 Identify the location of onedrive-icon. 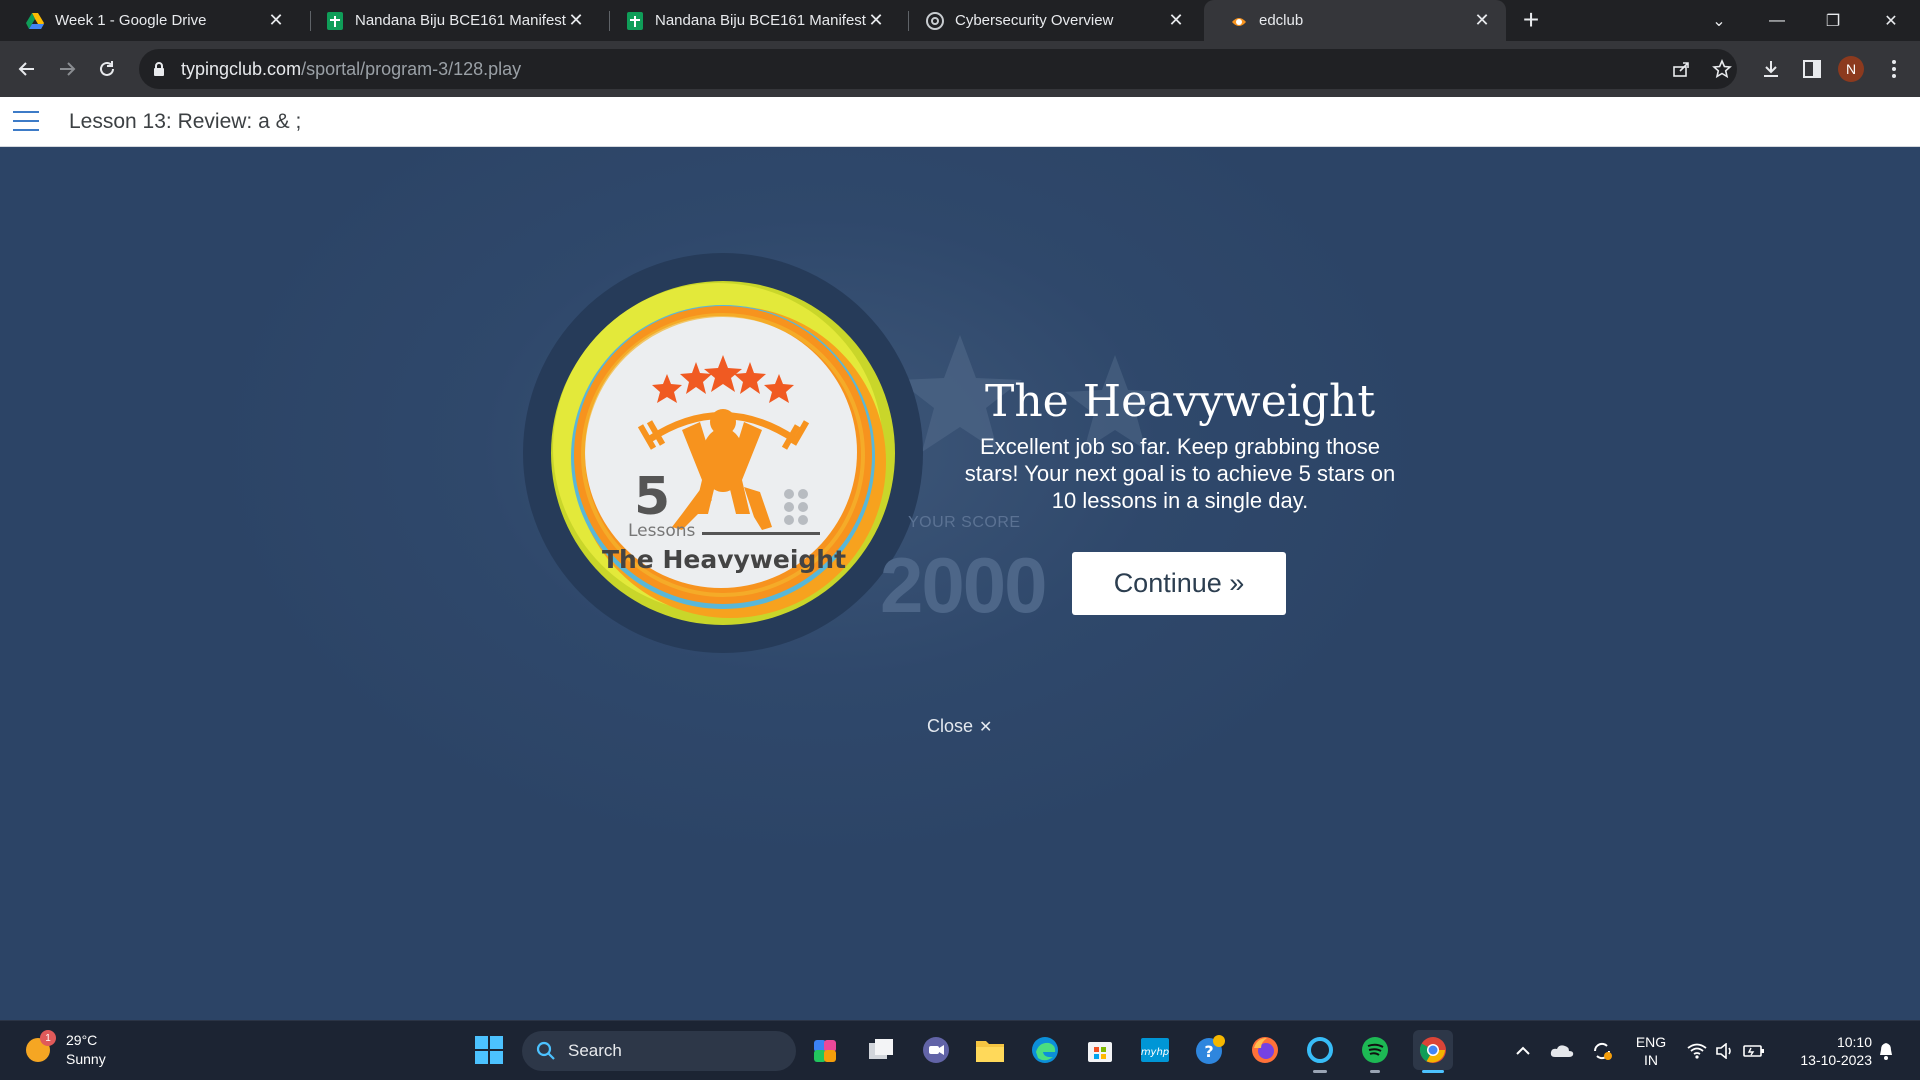
(1562, 1050).